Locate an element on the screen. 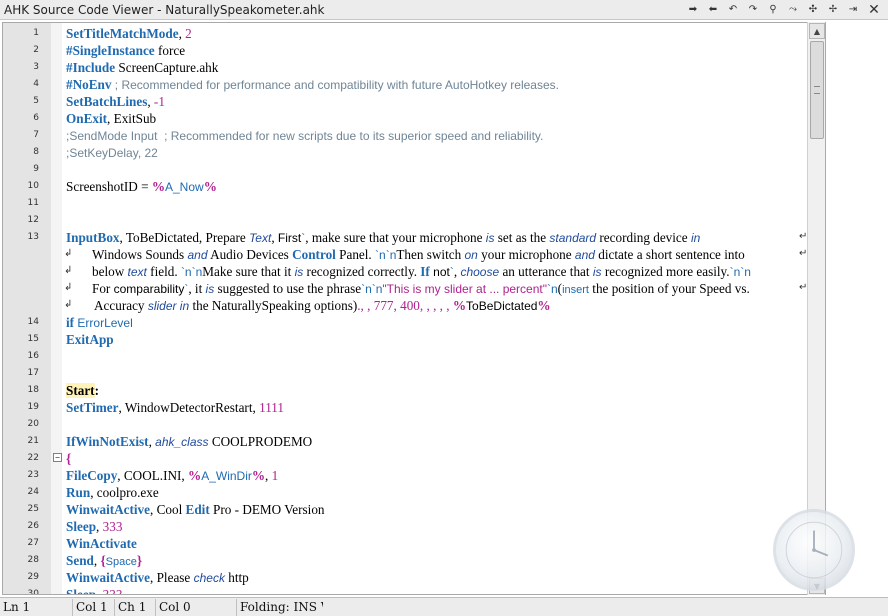 This screenshot has height=616, width=888. token: suggested to use the phrase is located at coordinates (288, 288).